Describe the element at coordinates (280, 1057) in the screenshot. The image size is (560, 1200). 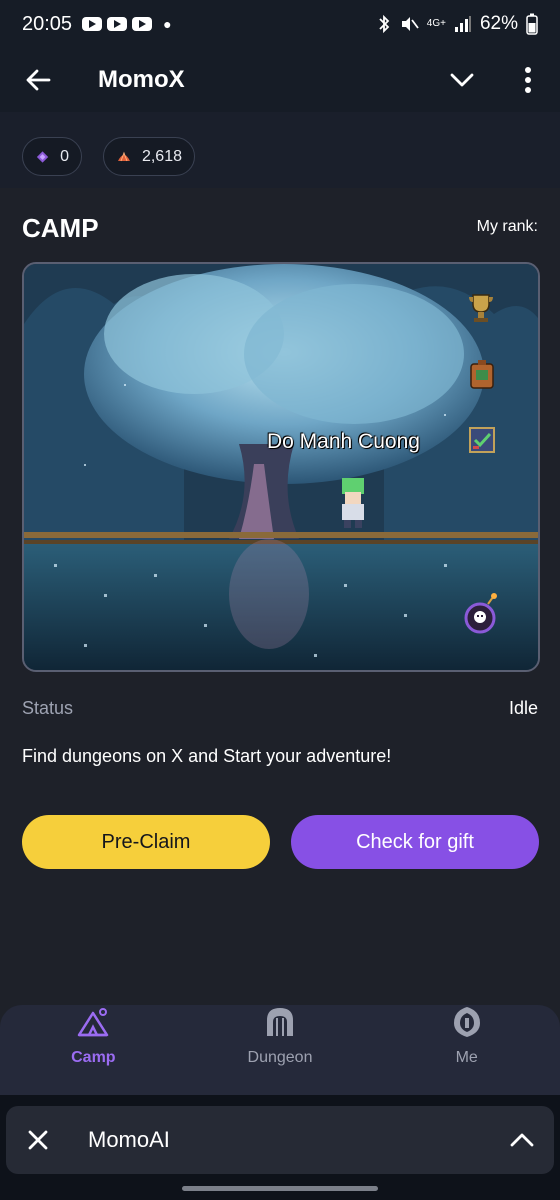
I see `nav-label-dungeon: Dungeon` at that location.